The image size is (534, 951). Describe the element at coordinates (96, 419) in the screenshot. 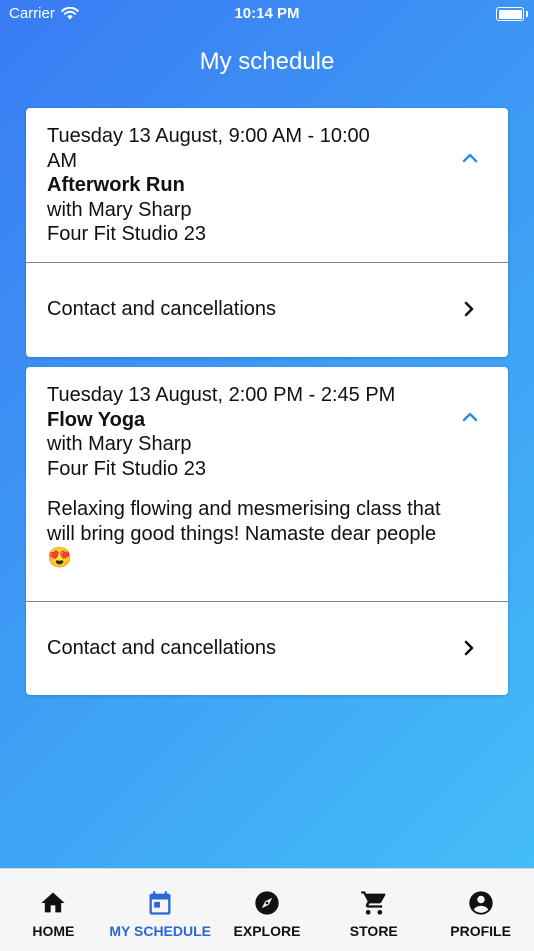

I see `class-name: Flow Yoga` at that location.